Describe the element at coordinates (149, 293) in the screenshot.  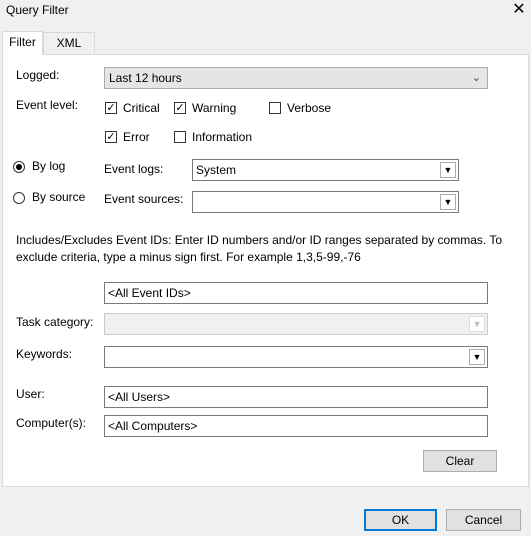
I see `event-ids-value: <All Event IDs>` at that location.